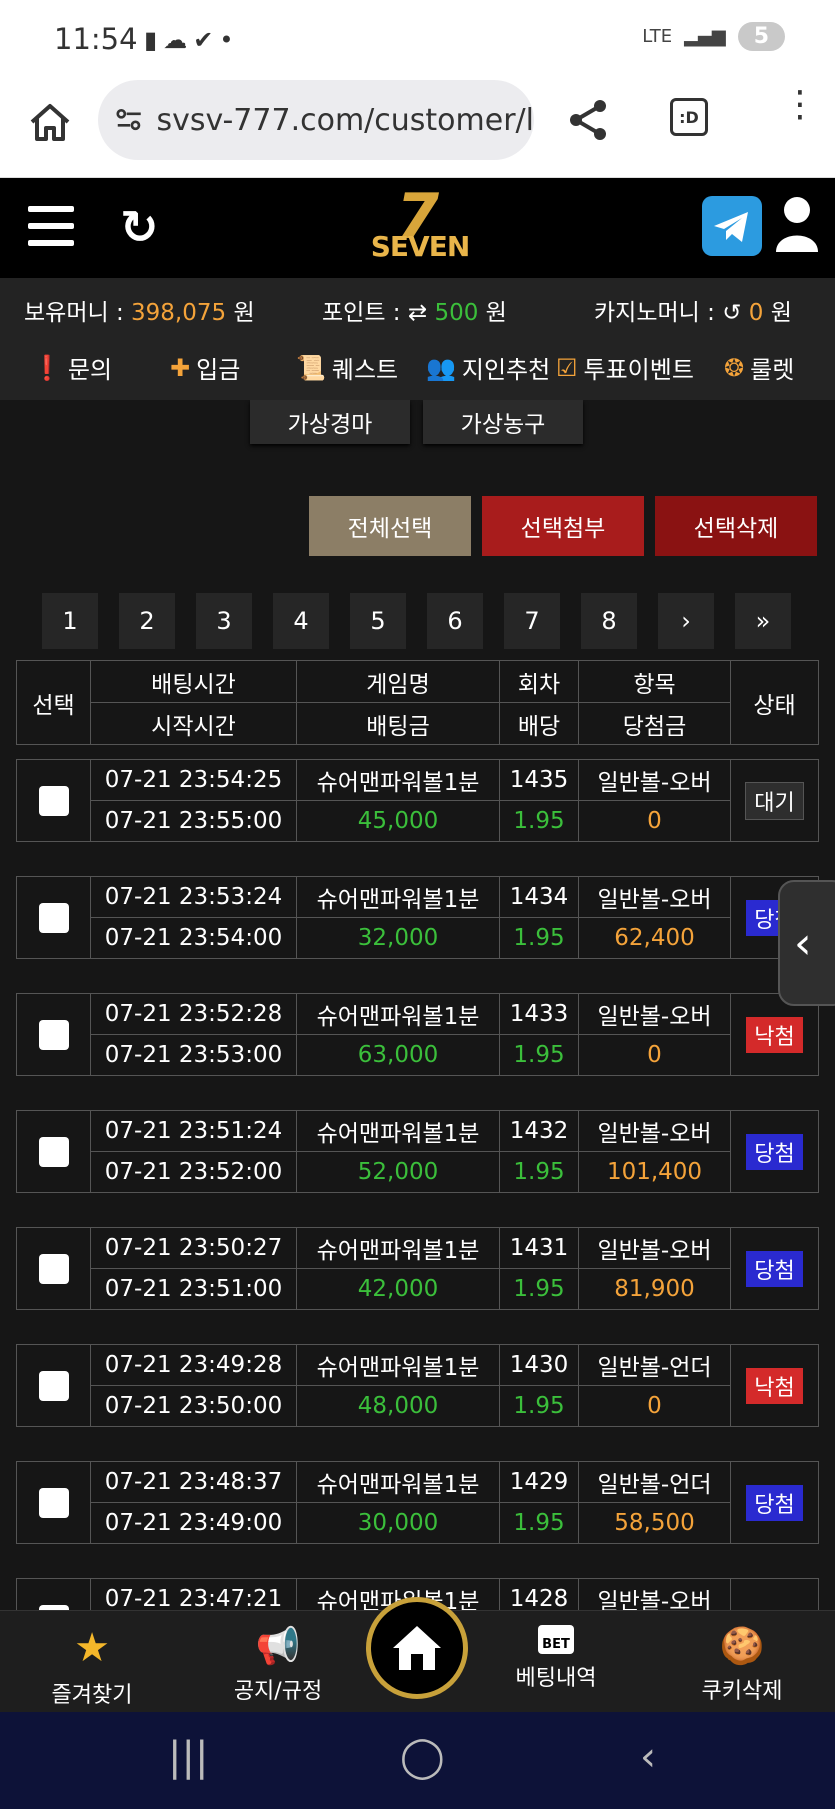  I want to click on status-cell: 당첨, so click(774, 1151).